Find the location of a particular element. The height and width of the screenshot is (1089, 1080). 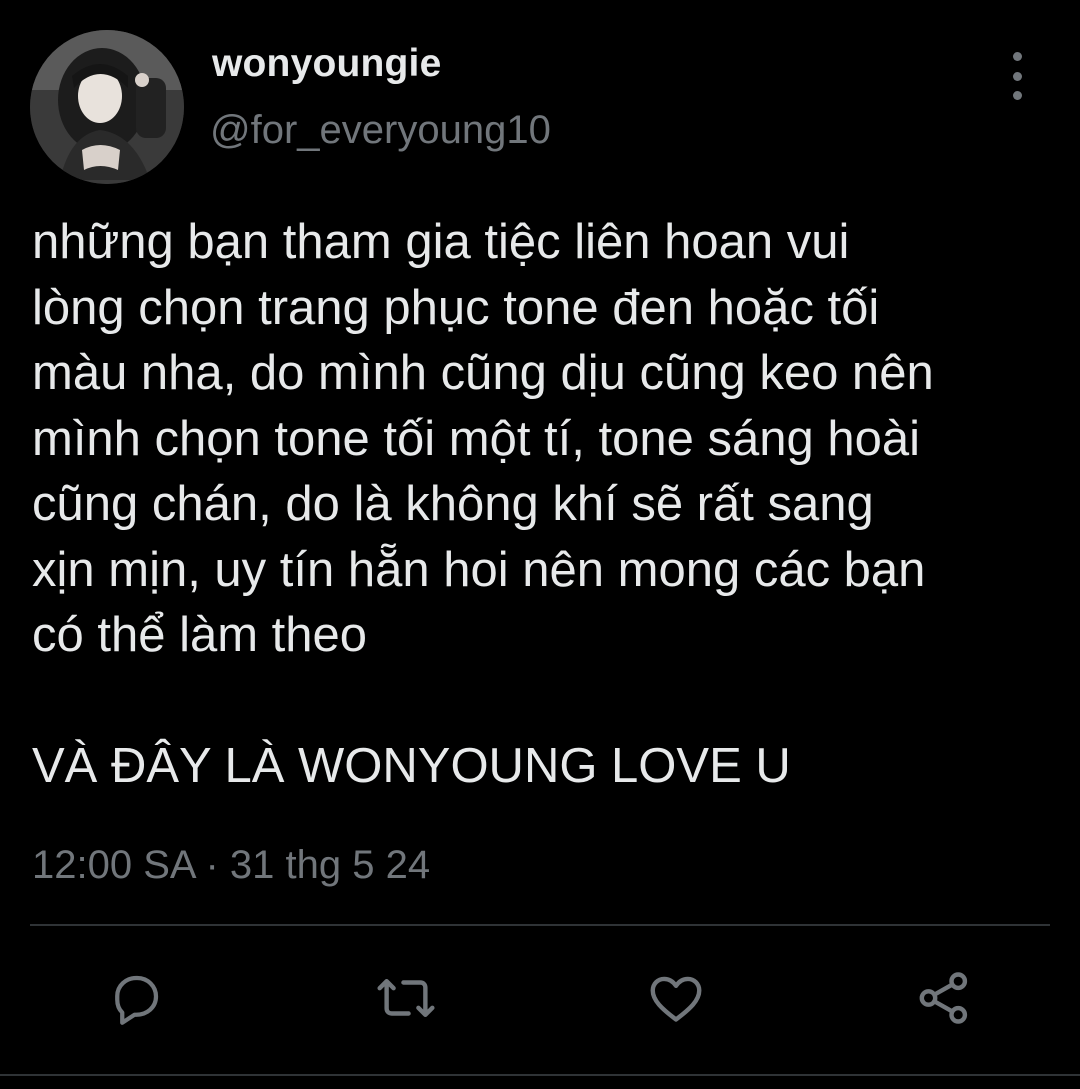

reply-bubble-icon is located at coordinates (137, 1000).